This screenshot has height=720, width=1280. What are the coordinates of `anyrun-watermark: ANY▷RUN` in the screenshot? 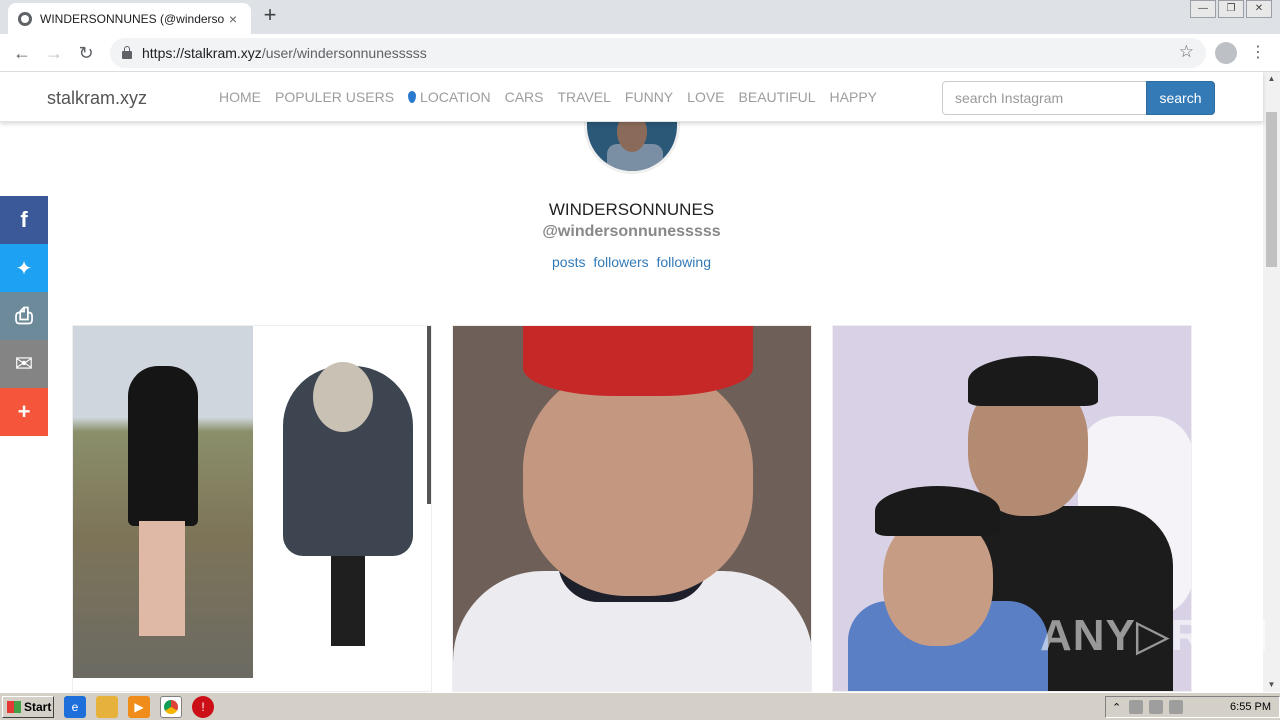 It's located at (1155, 635).